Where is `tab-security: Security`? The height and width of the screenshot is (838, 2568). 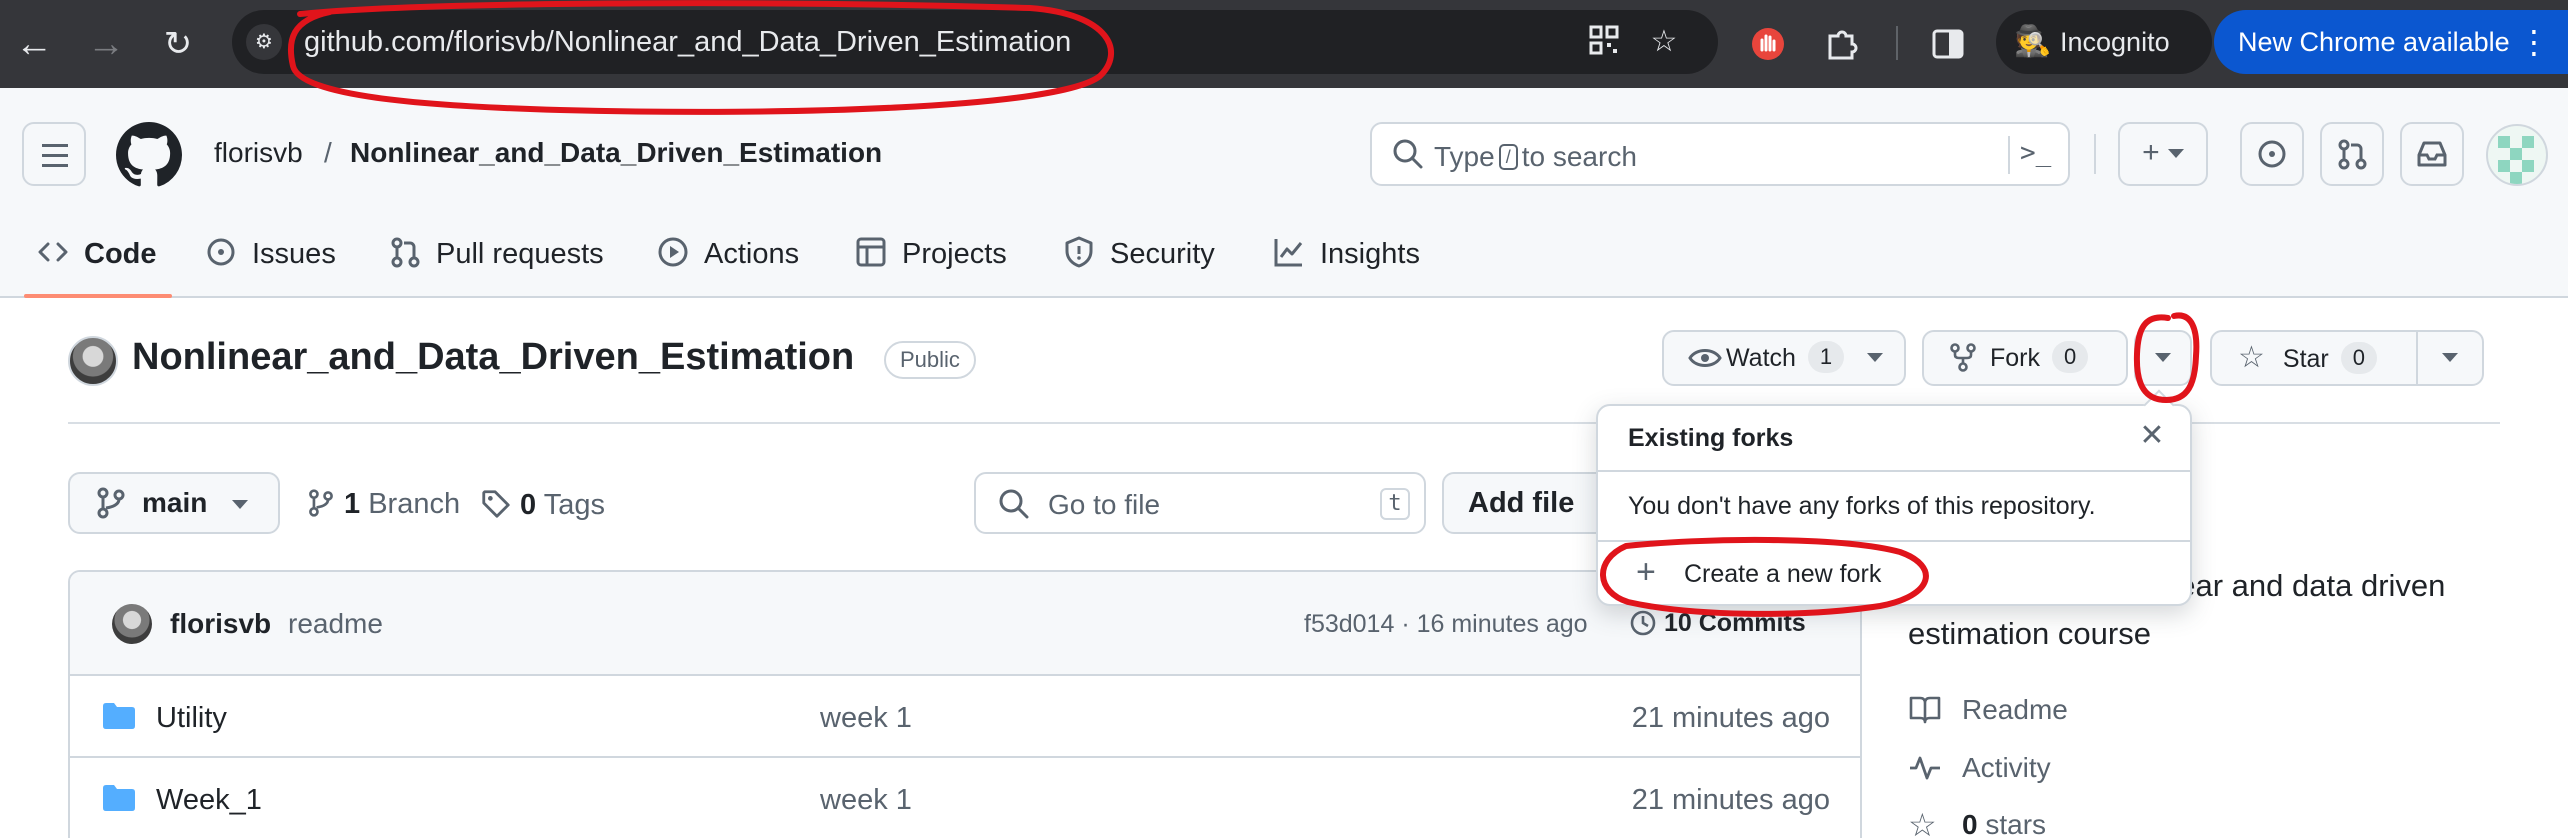 tab-security: Security is located at coordinates (1138, 254).